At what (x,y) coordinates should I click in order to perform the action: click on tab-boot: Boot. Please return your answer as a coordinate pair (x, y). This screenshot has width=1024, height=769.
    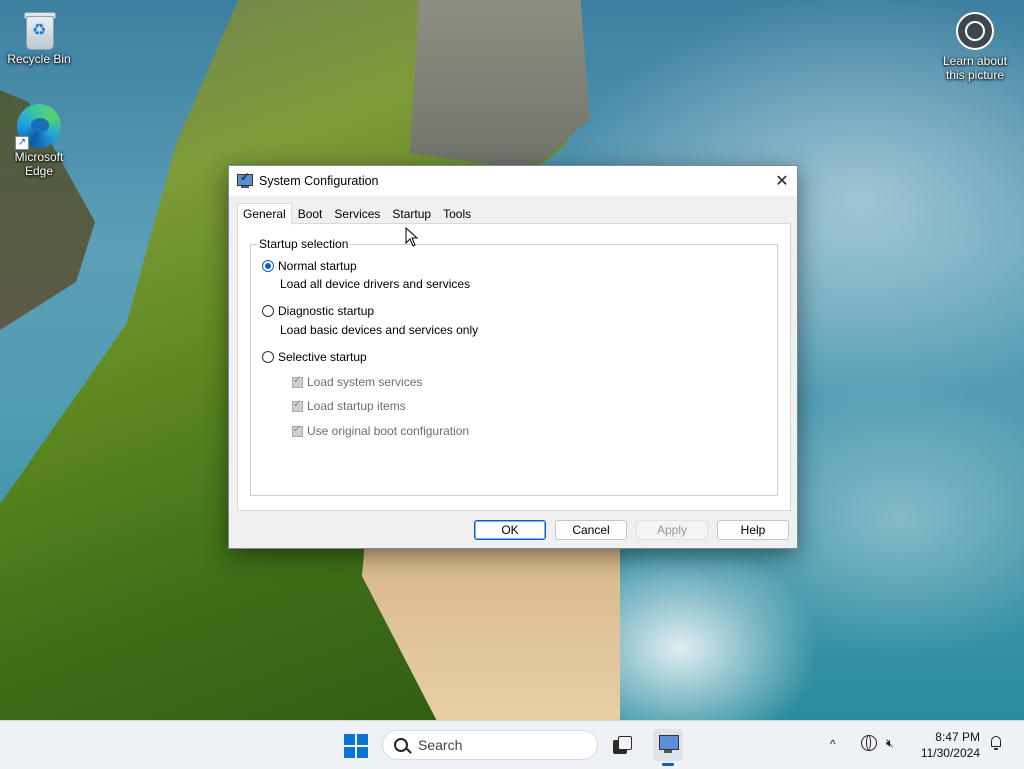
    Looking at the image, I should click on (310, 213).